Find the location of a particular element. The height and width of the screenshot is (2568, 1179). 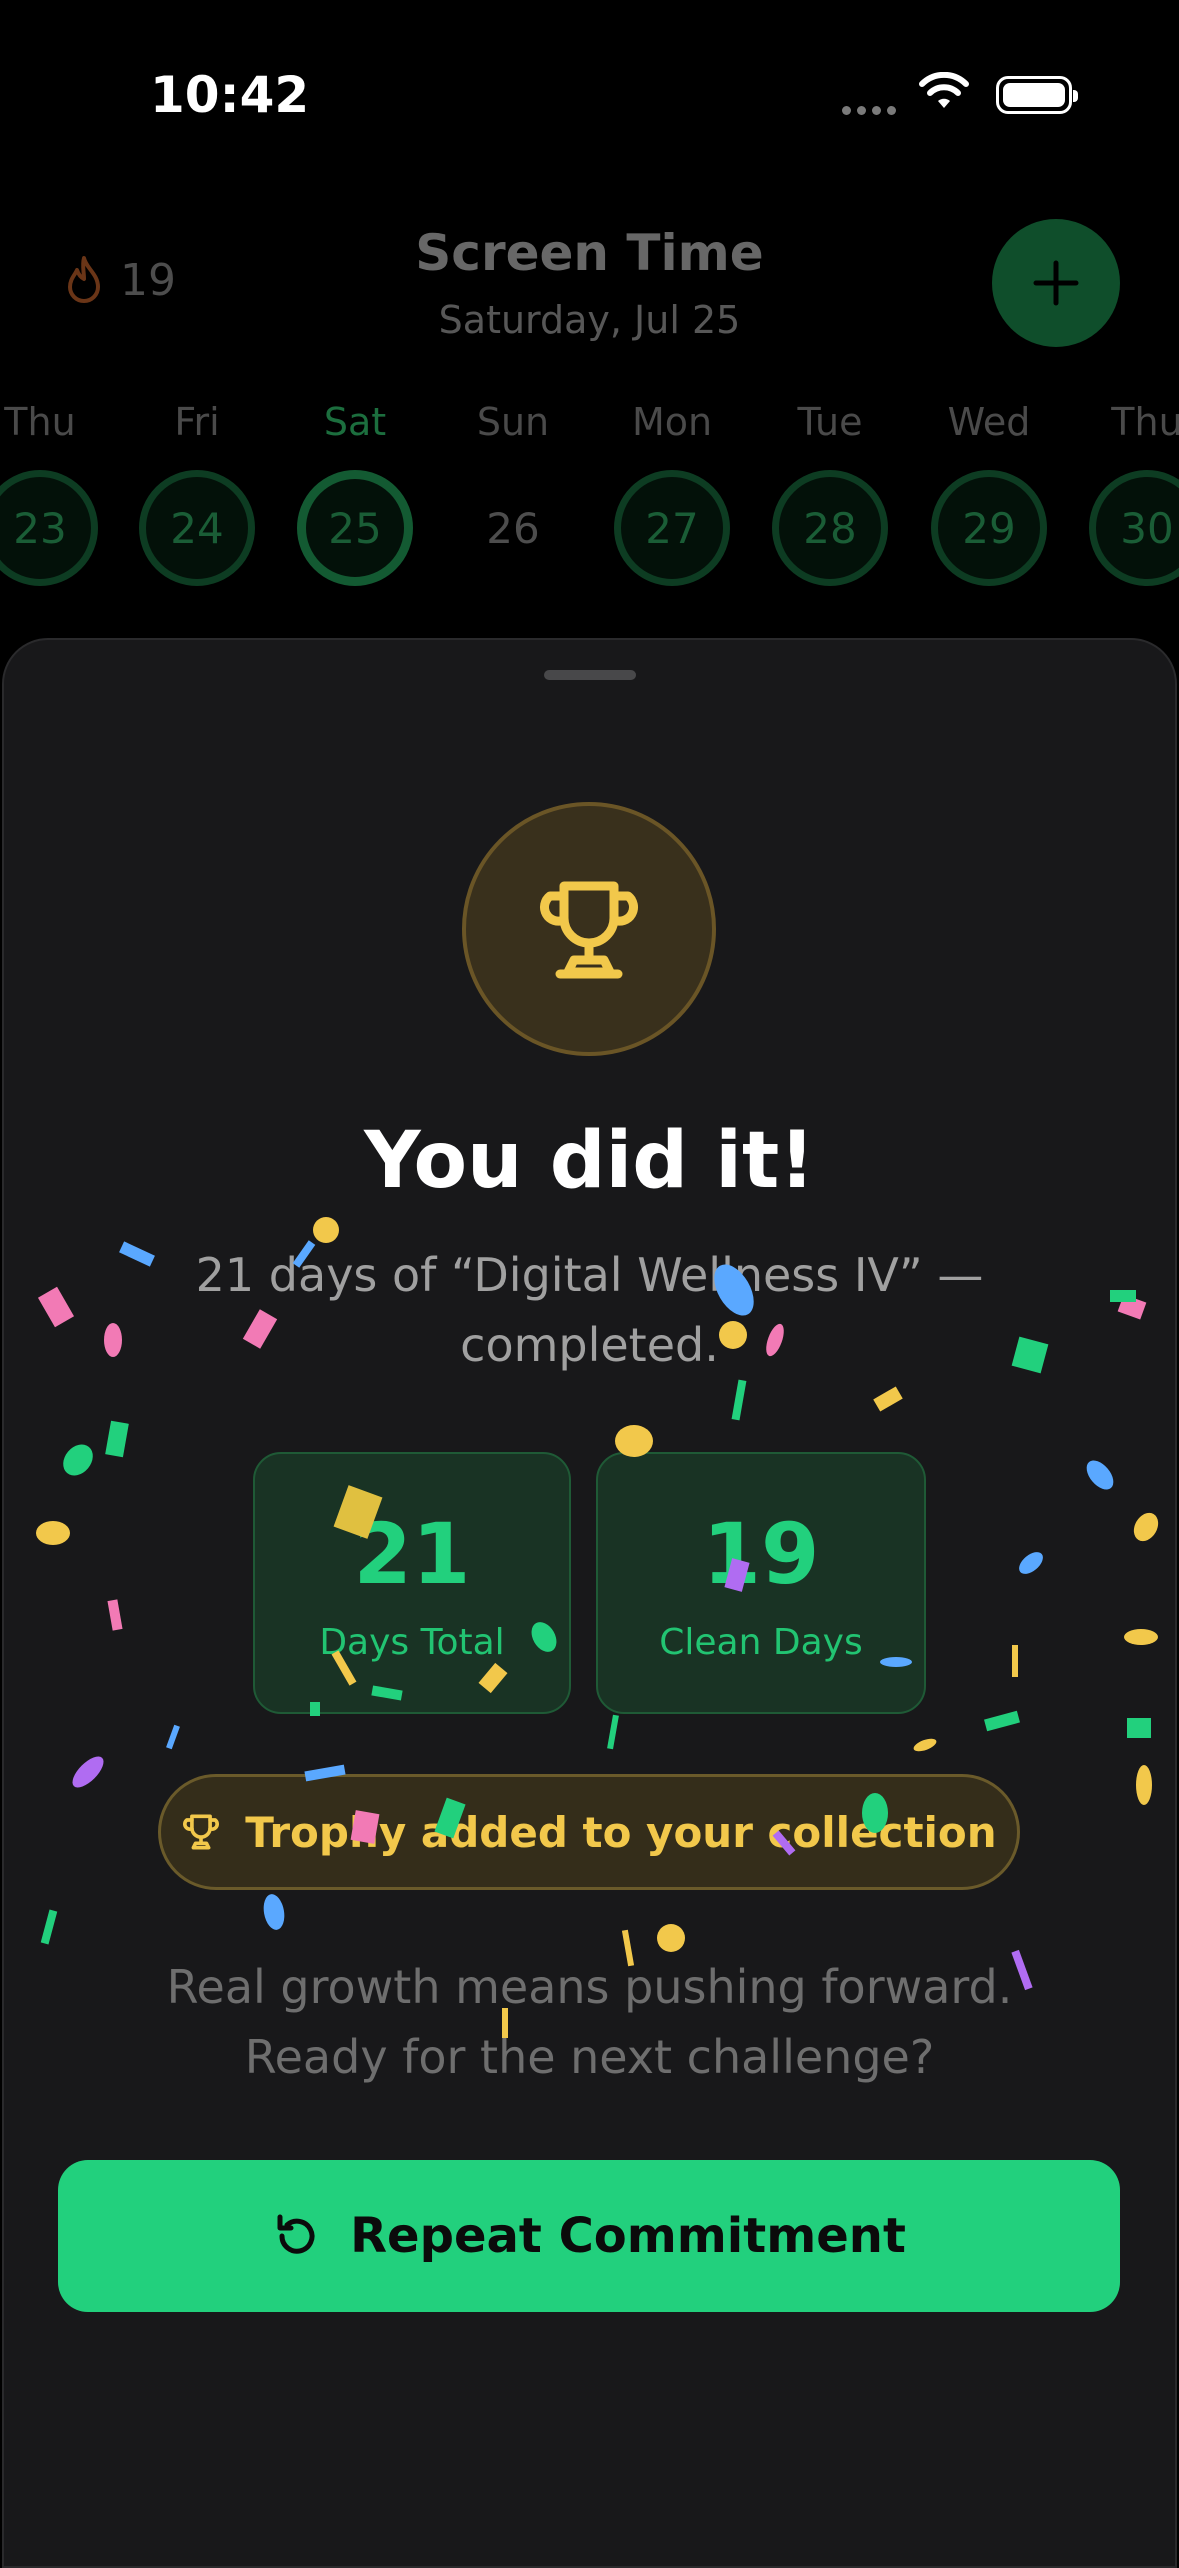

day-number: 23 is located at coordinates (49, 528).